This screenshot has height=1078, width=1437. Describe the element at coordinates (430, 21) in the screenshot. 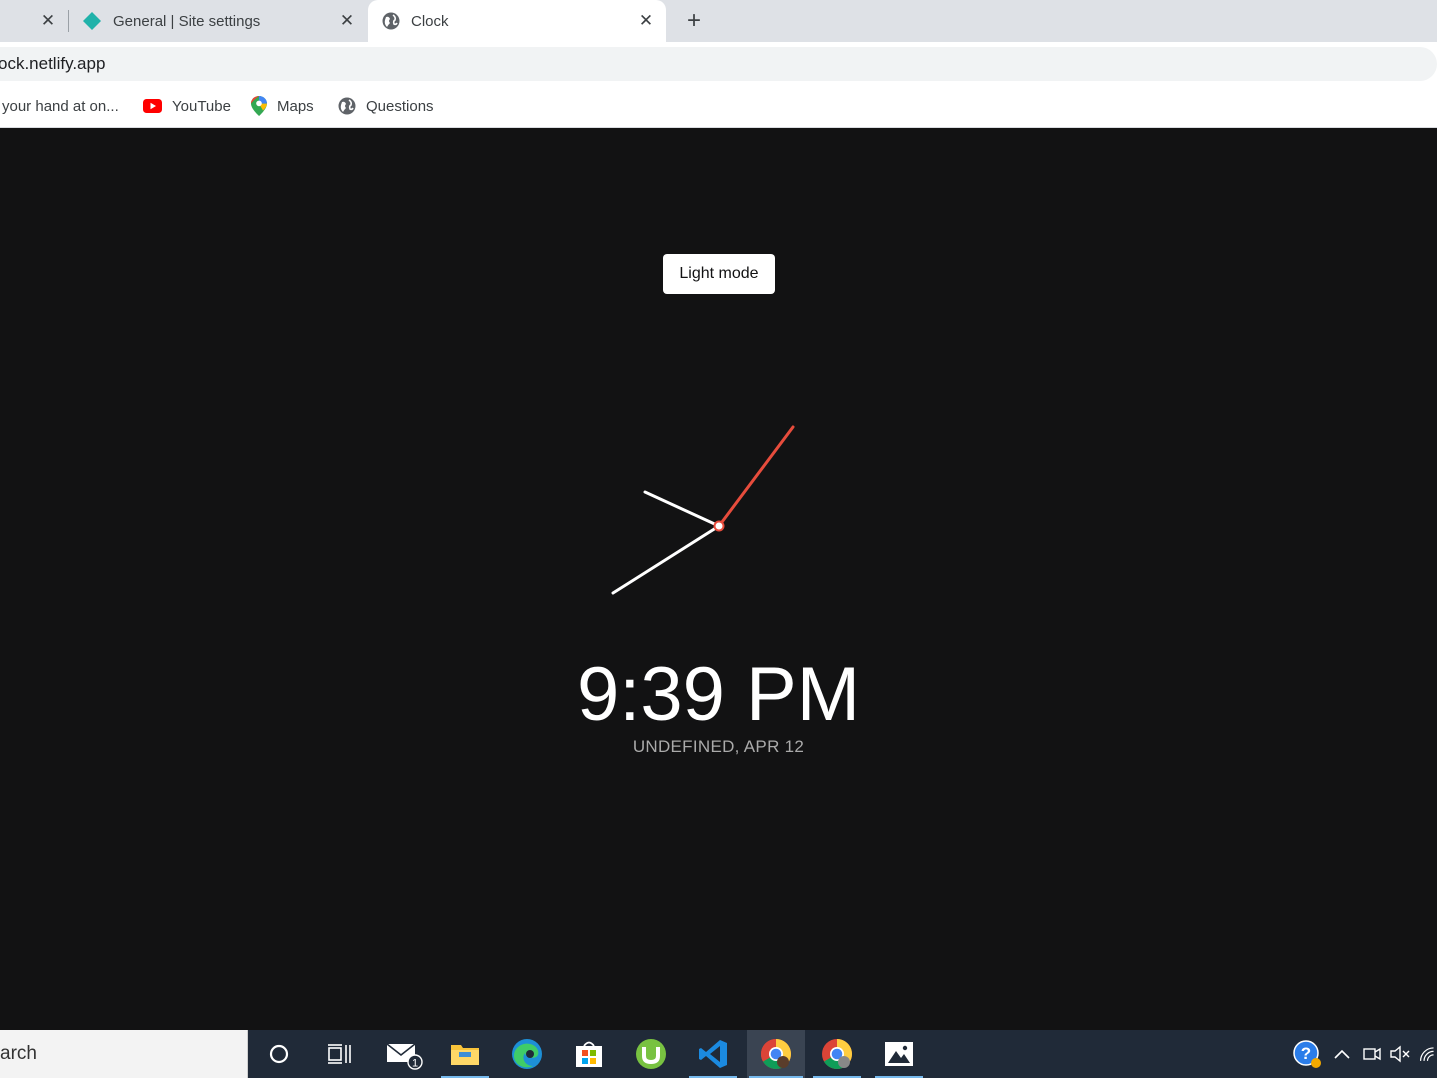

I see `tab-title: Clock` at that location.